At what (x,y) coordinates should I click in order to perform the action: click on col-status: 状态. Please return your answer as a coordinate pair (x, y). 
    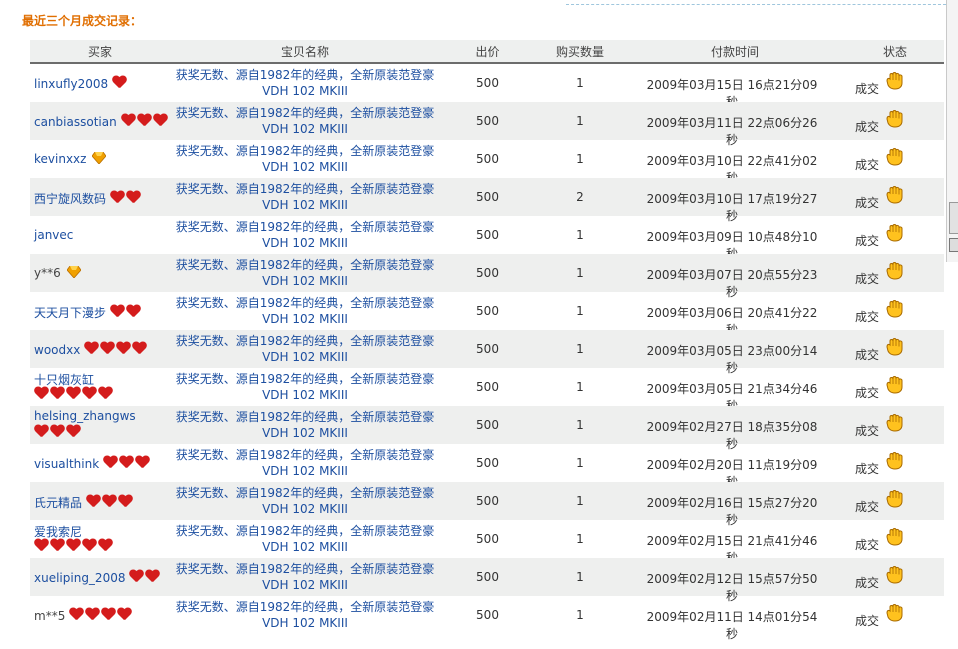
    Looking at the image, I should click on (894, 52).